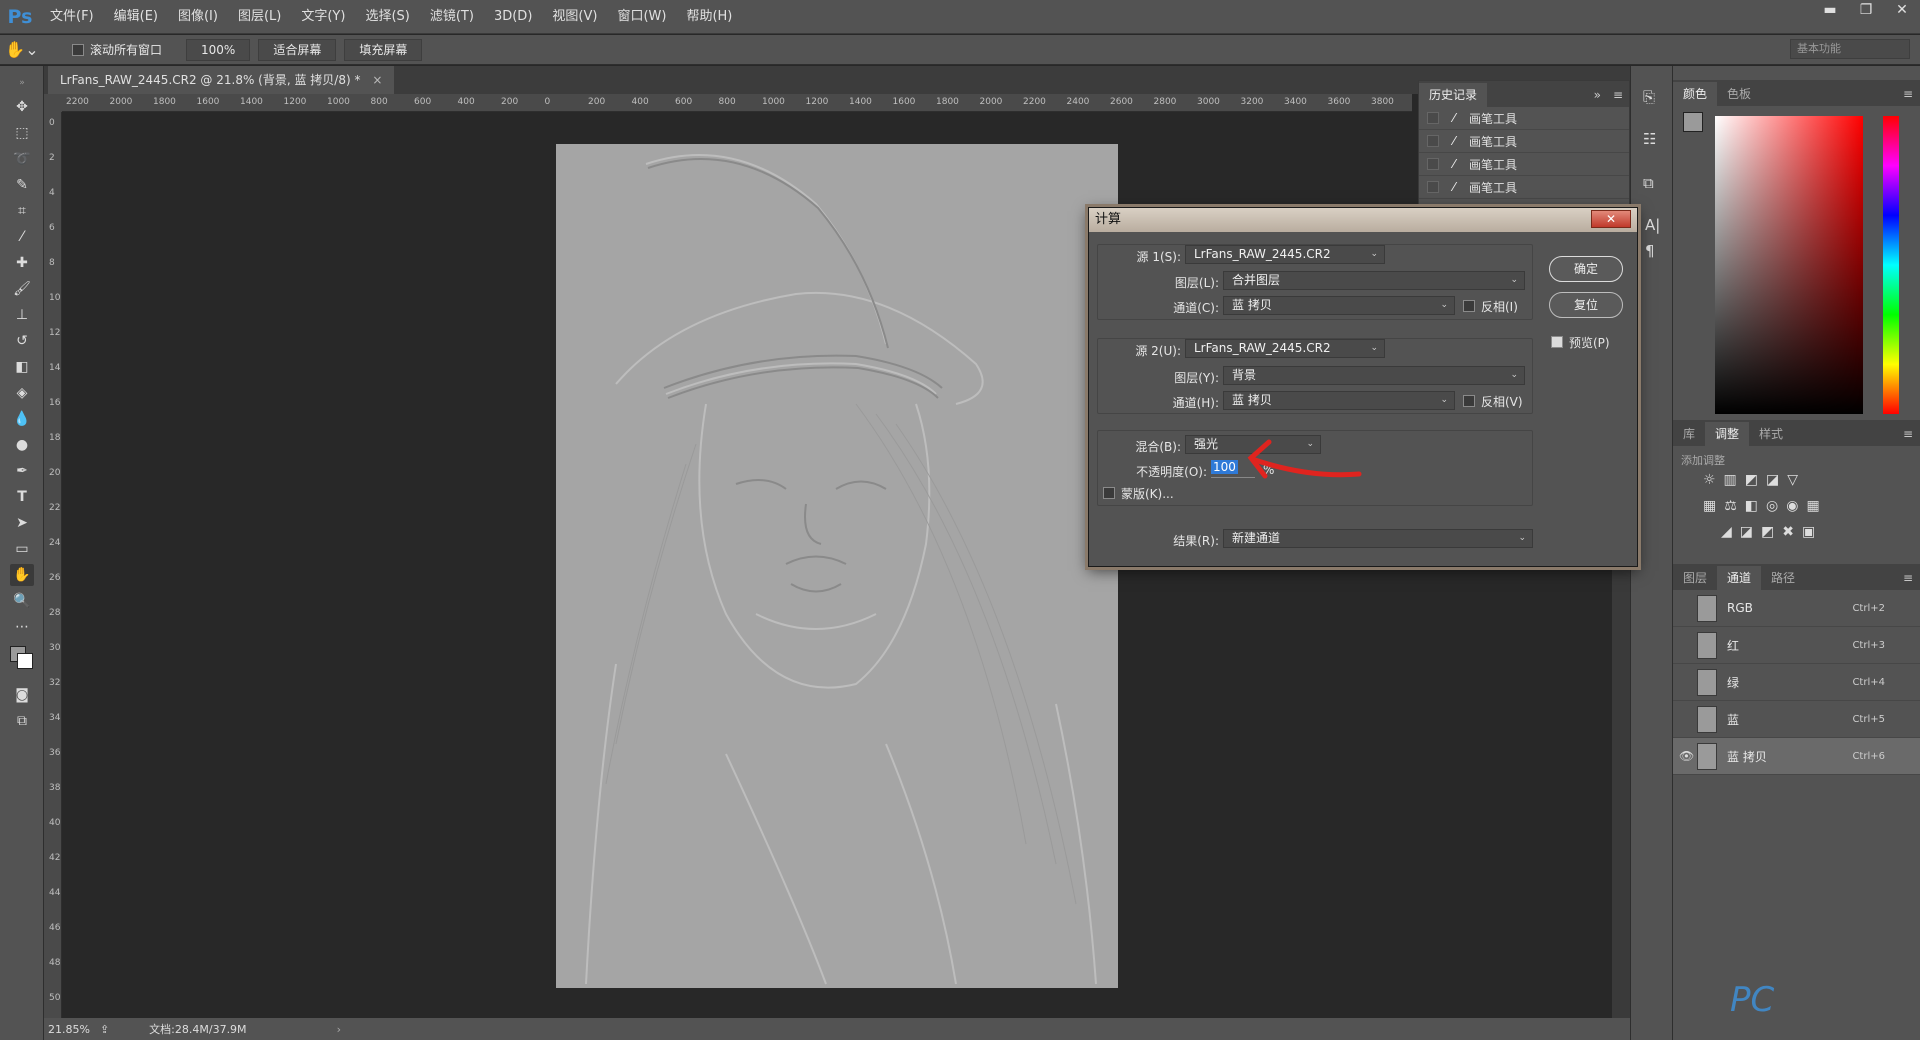 The height and width of the screenshot is (1040, 1920). What do you see at coordinates (22, 133) in the screenshot?
I see `marquee-tool-icon: ⬚` at bounding box center [22, 133].